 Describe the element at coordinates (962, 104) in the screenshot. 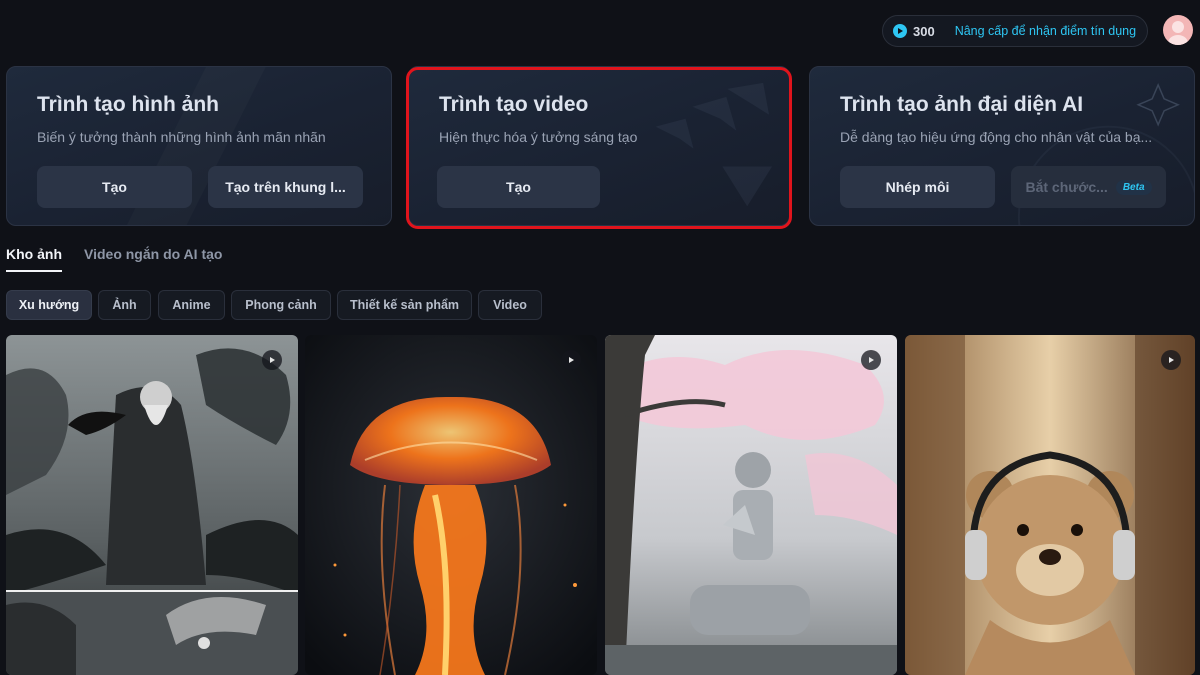

I see `card-title: Trình tạo ảnh đại diện AI` at that location.